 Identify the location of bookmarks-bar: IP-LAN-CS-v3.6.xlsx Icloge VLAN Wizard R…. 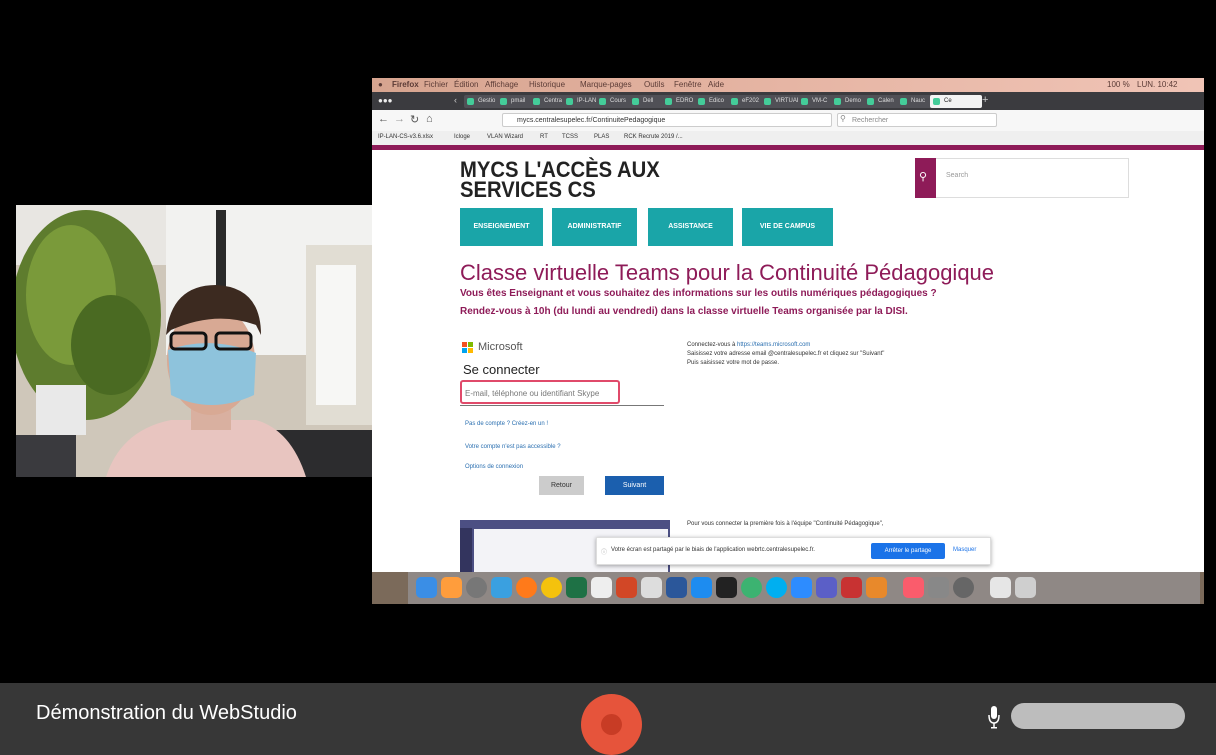
(788, 138).